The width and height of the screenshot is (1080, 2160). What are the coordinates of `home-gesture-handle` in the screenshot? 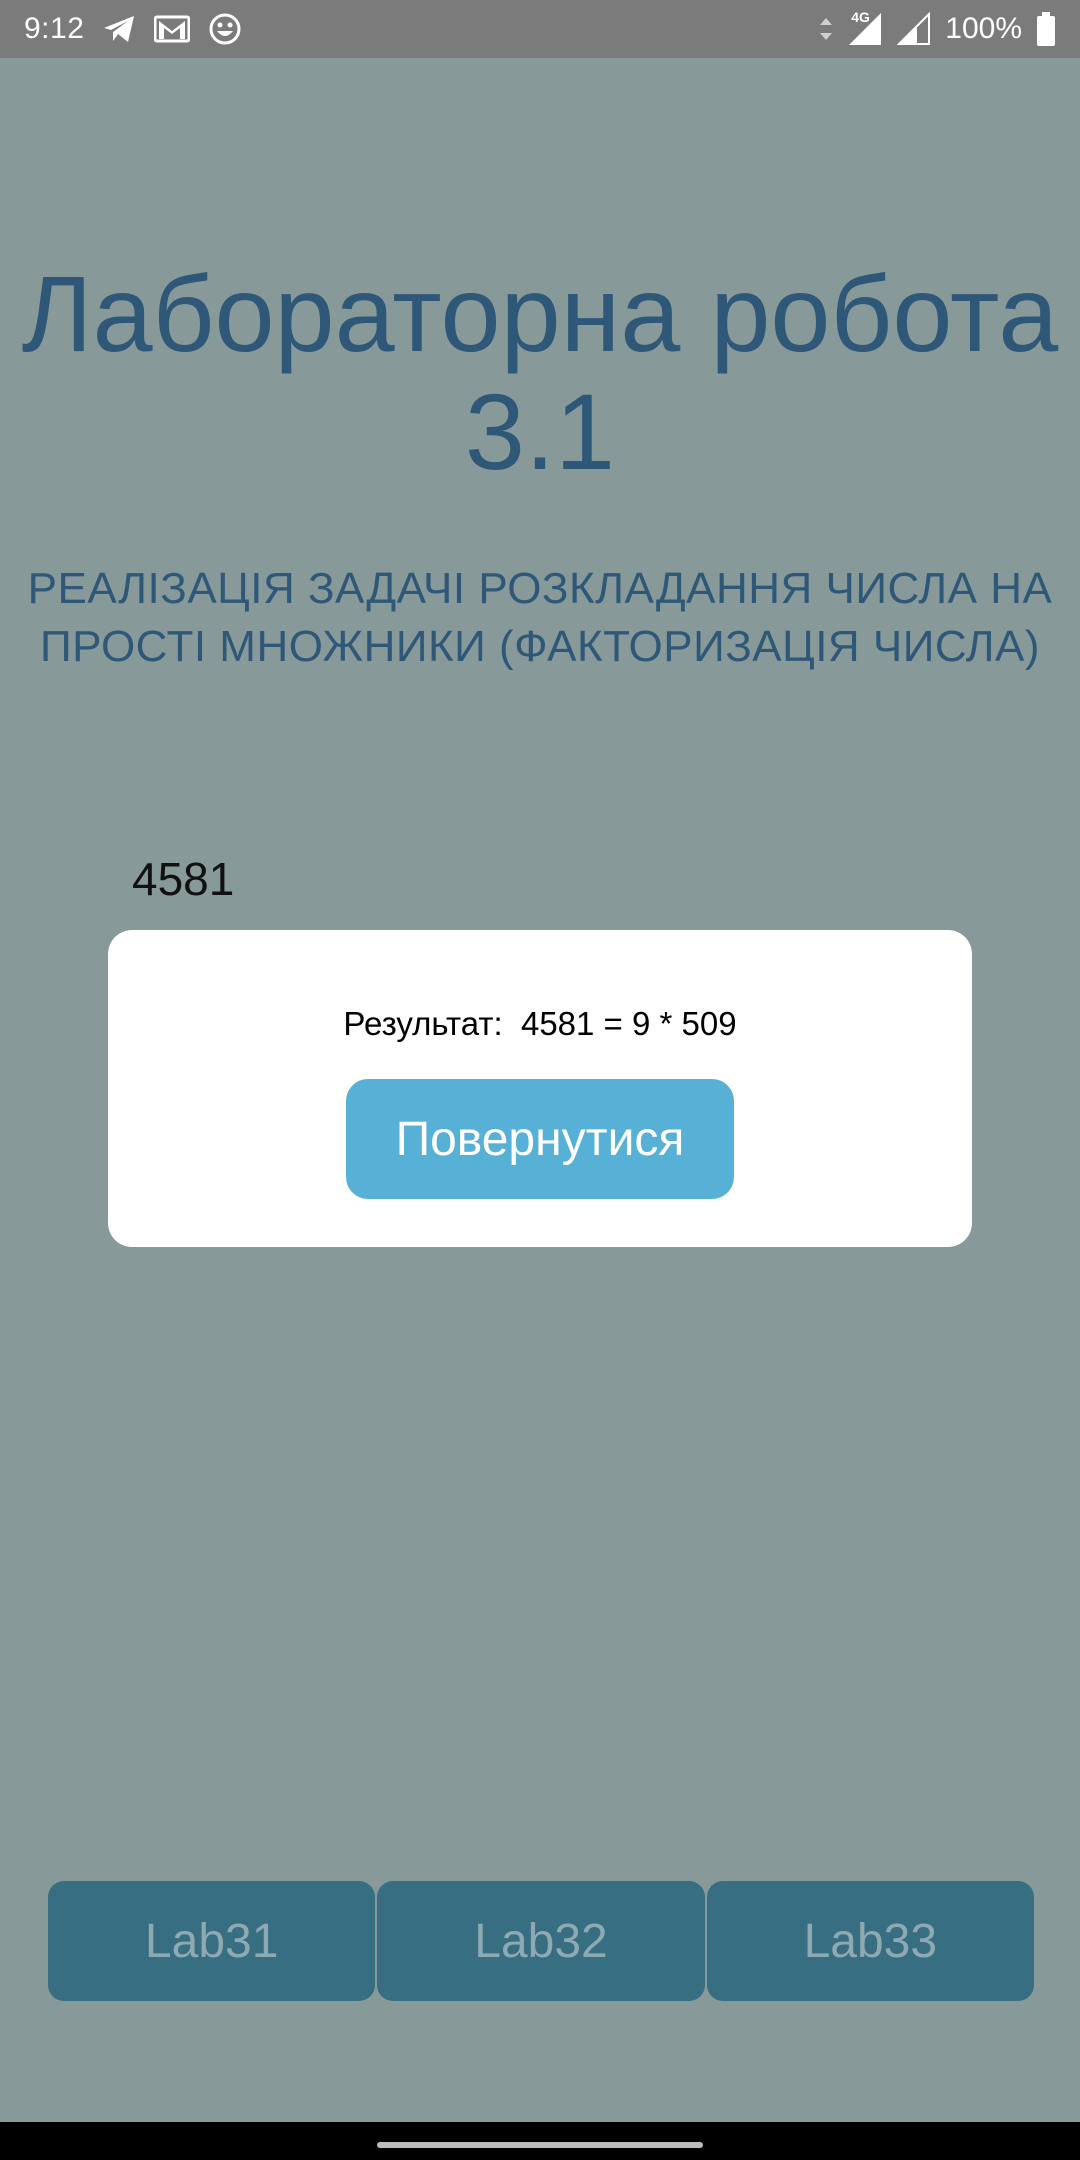 It's located at (540, 2145).